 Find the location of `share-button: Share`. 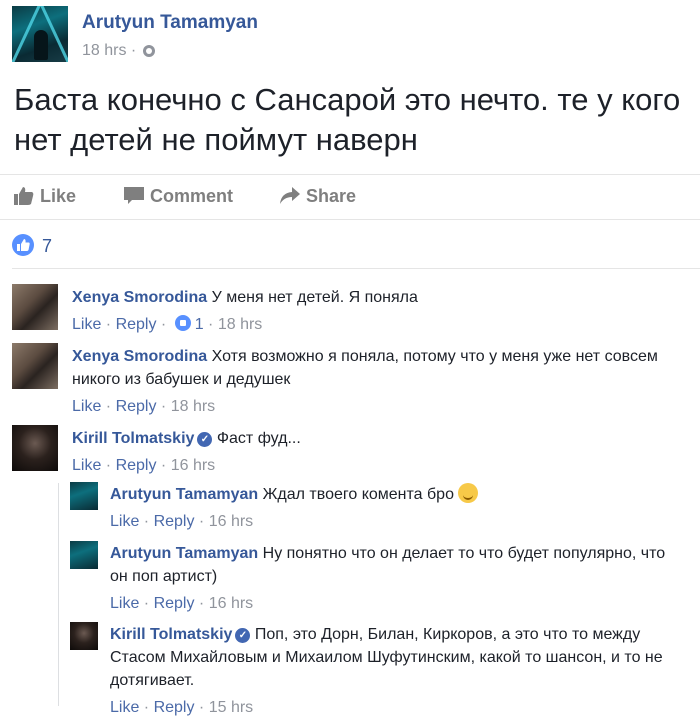

share-button: Share is located at coordinates (318, 196).